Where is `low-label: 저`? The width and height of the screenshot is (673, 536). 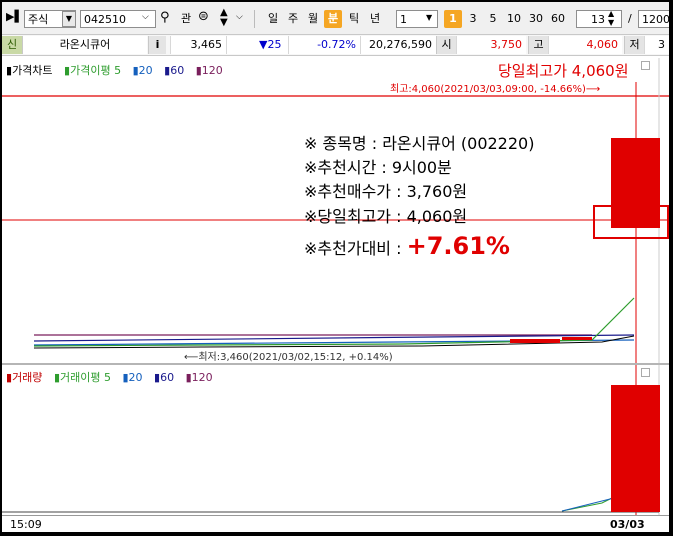
low-label: 저 is located at coordinates (634, 45).